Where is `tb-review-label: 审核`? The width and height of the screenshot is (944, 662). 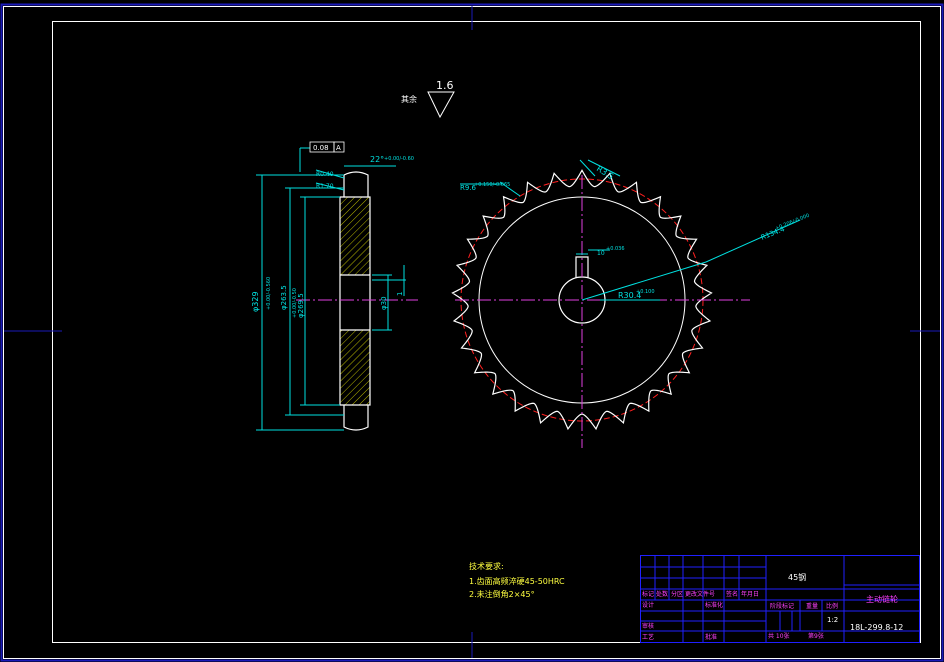 tb-review-label: 审核 is located at coordinates (648, 626).